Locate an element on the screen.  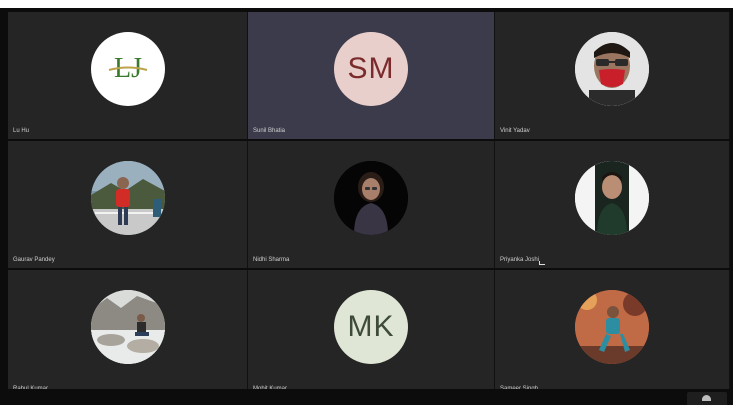
self-view-thumbnail is located at coordinates (707, 398).